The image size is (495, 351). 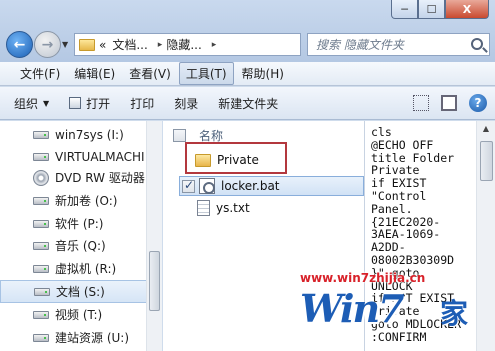 I want to click on address-bar: « 文档... ▸ 隐藏... ▸ ▼ ↻, so click(x=223, y=44).